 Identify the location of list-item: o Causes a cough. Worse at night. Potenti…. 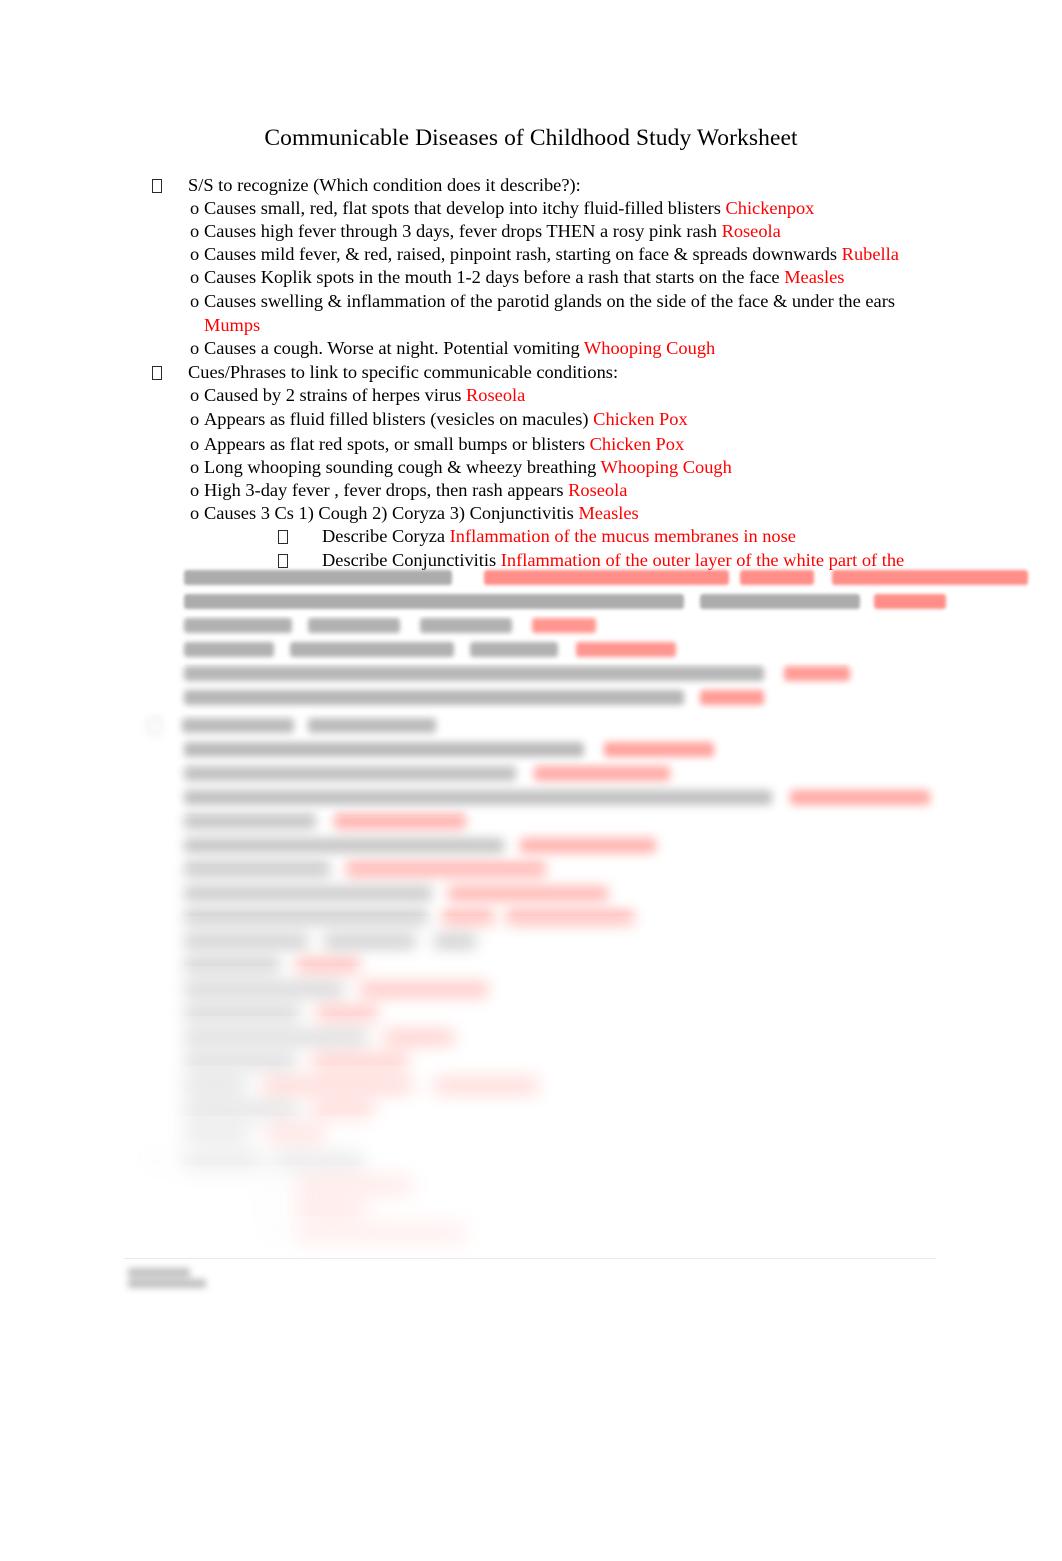
(452, 348).